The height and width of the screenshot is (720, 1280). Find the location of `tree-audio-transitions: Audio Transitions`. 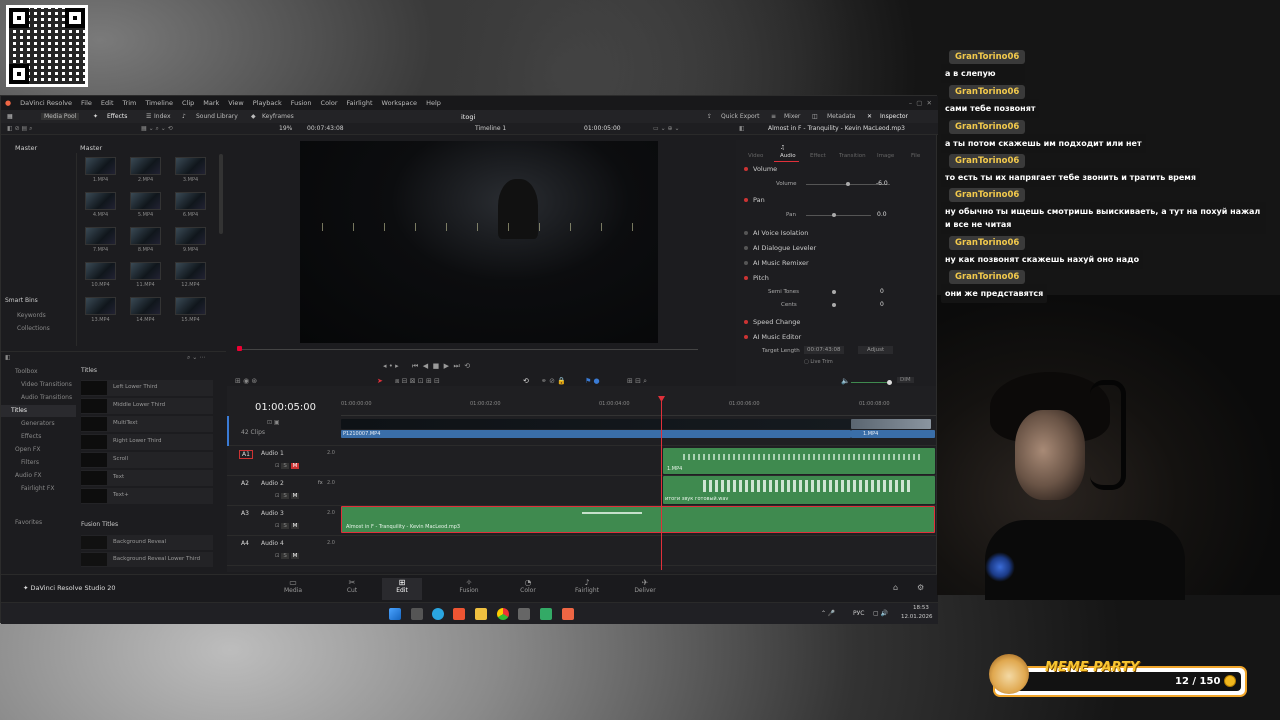

tree-audio-transitions: Audio Transitions is located at coordinates (46, 397).